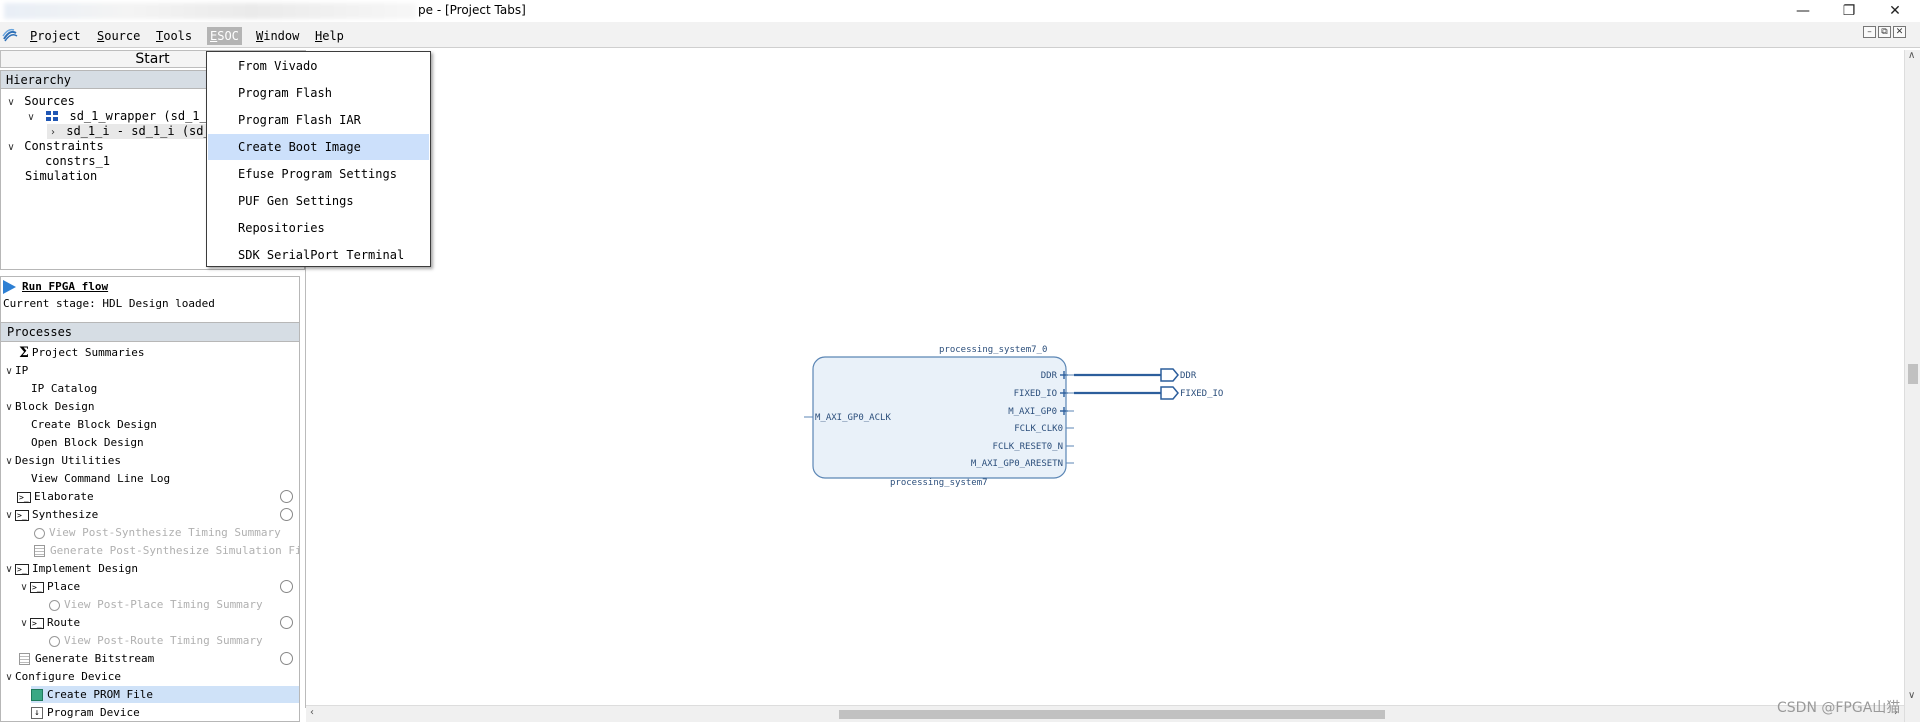  Describe the element at coordinates (318, 120) in the screenshot. I see `menu-item-program-flash-iar: Program Flash IAR` at that location.